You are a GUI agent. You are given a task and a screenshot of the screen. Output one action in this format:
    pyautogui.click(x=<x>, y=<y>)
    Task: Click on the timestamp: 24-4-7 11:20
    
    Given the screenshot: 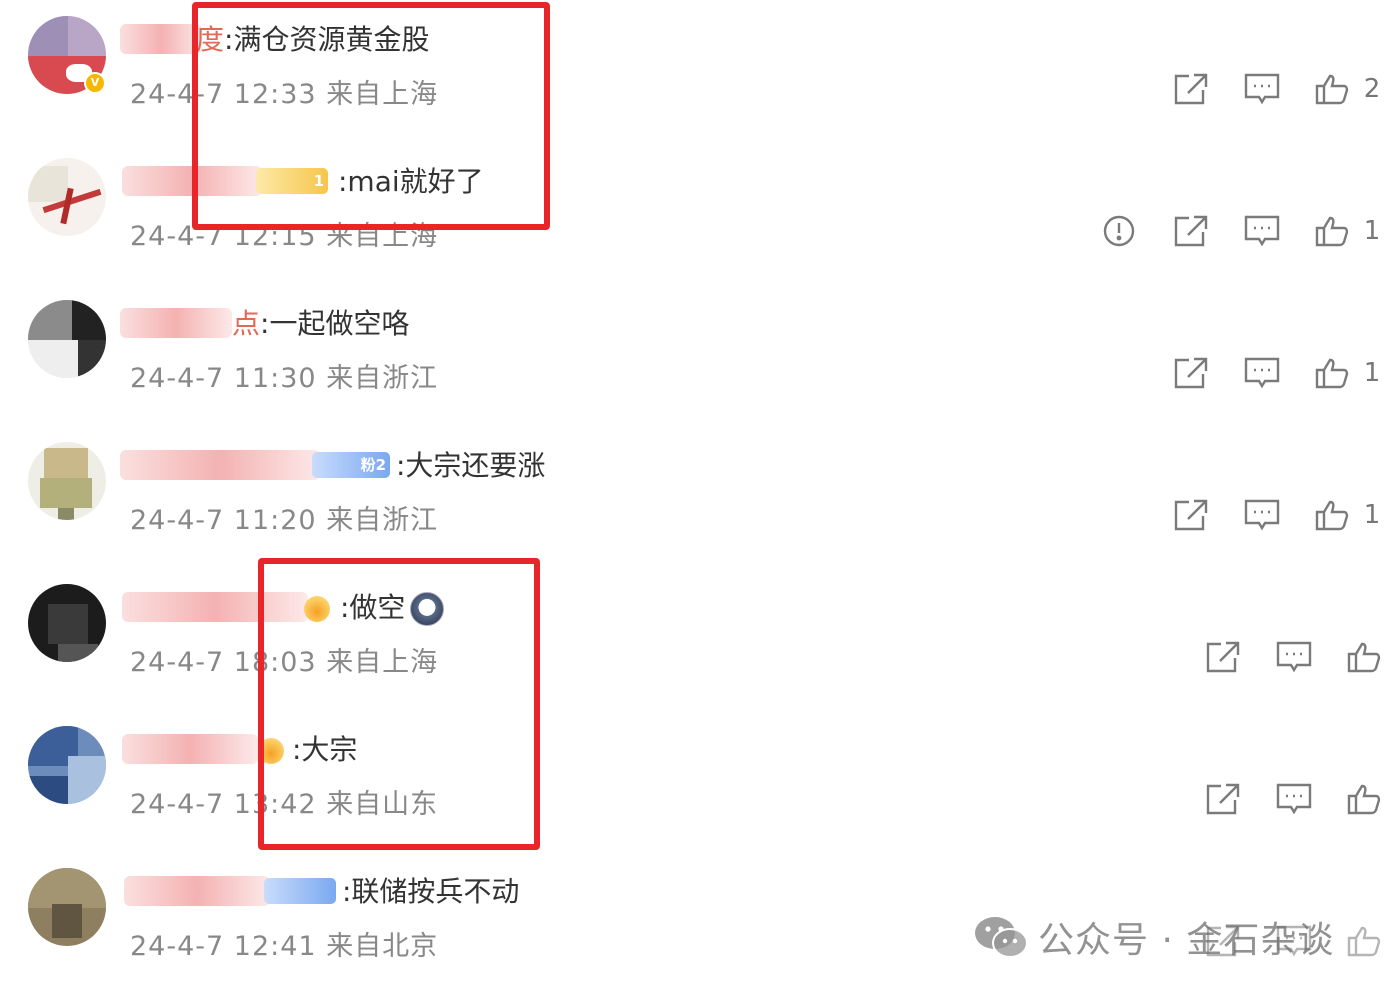 What is the action you would take?
    pyautogui.click(x=223, y=520)
    